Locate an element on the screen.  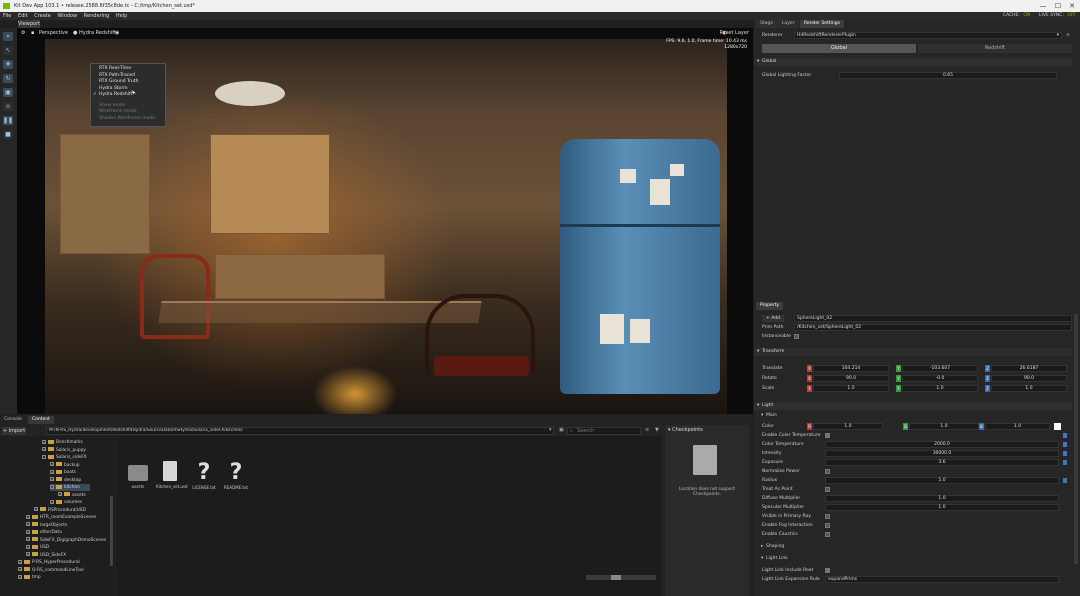
property-scrollbar is located at coordinates (1076, 439).